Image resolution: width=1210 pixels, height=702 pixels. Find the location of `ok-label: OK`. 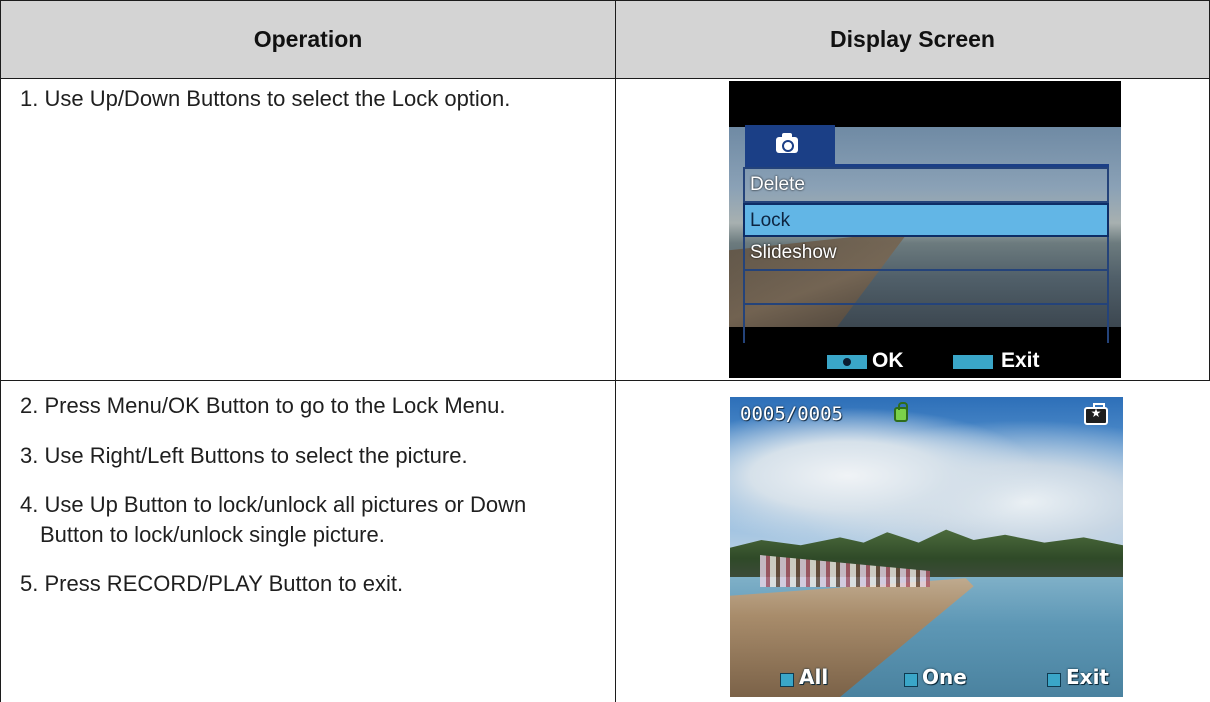

ok-label: OK is located at coordinates (888, 360).